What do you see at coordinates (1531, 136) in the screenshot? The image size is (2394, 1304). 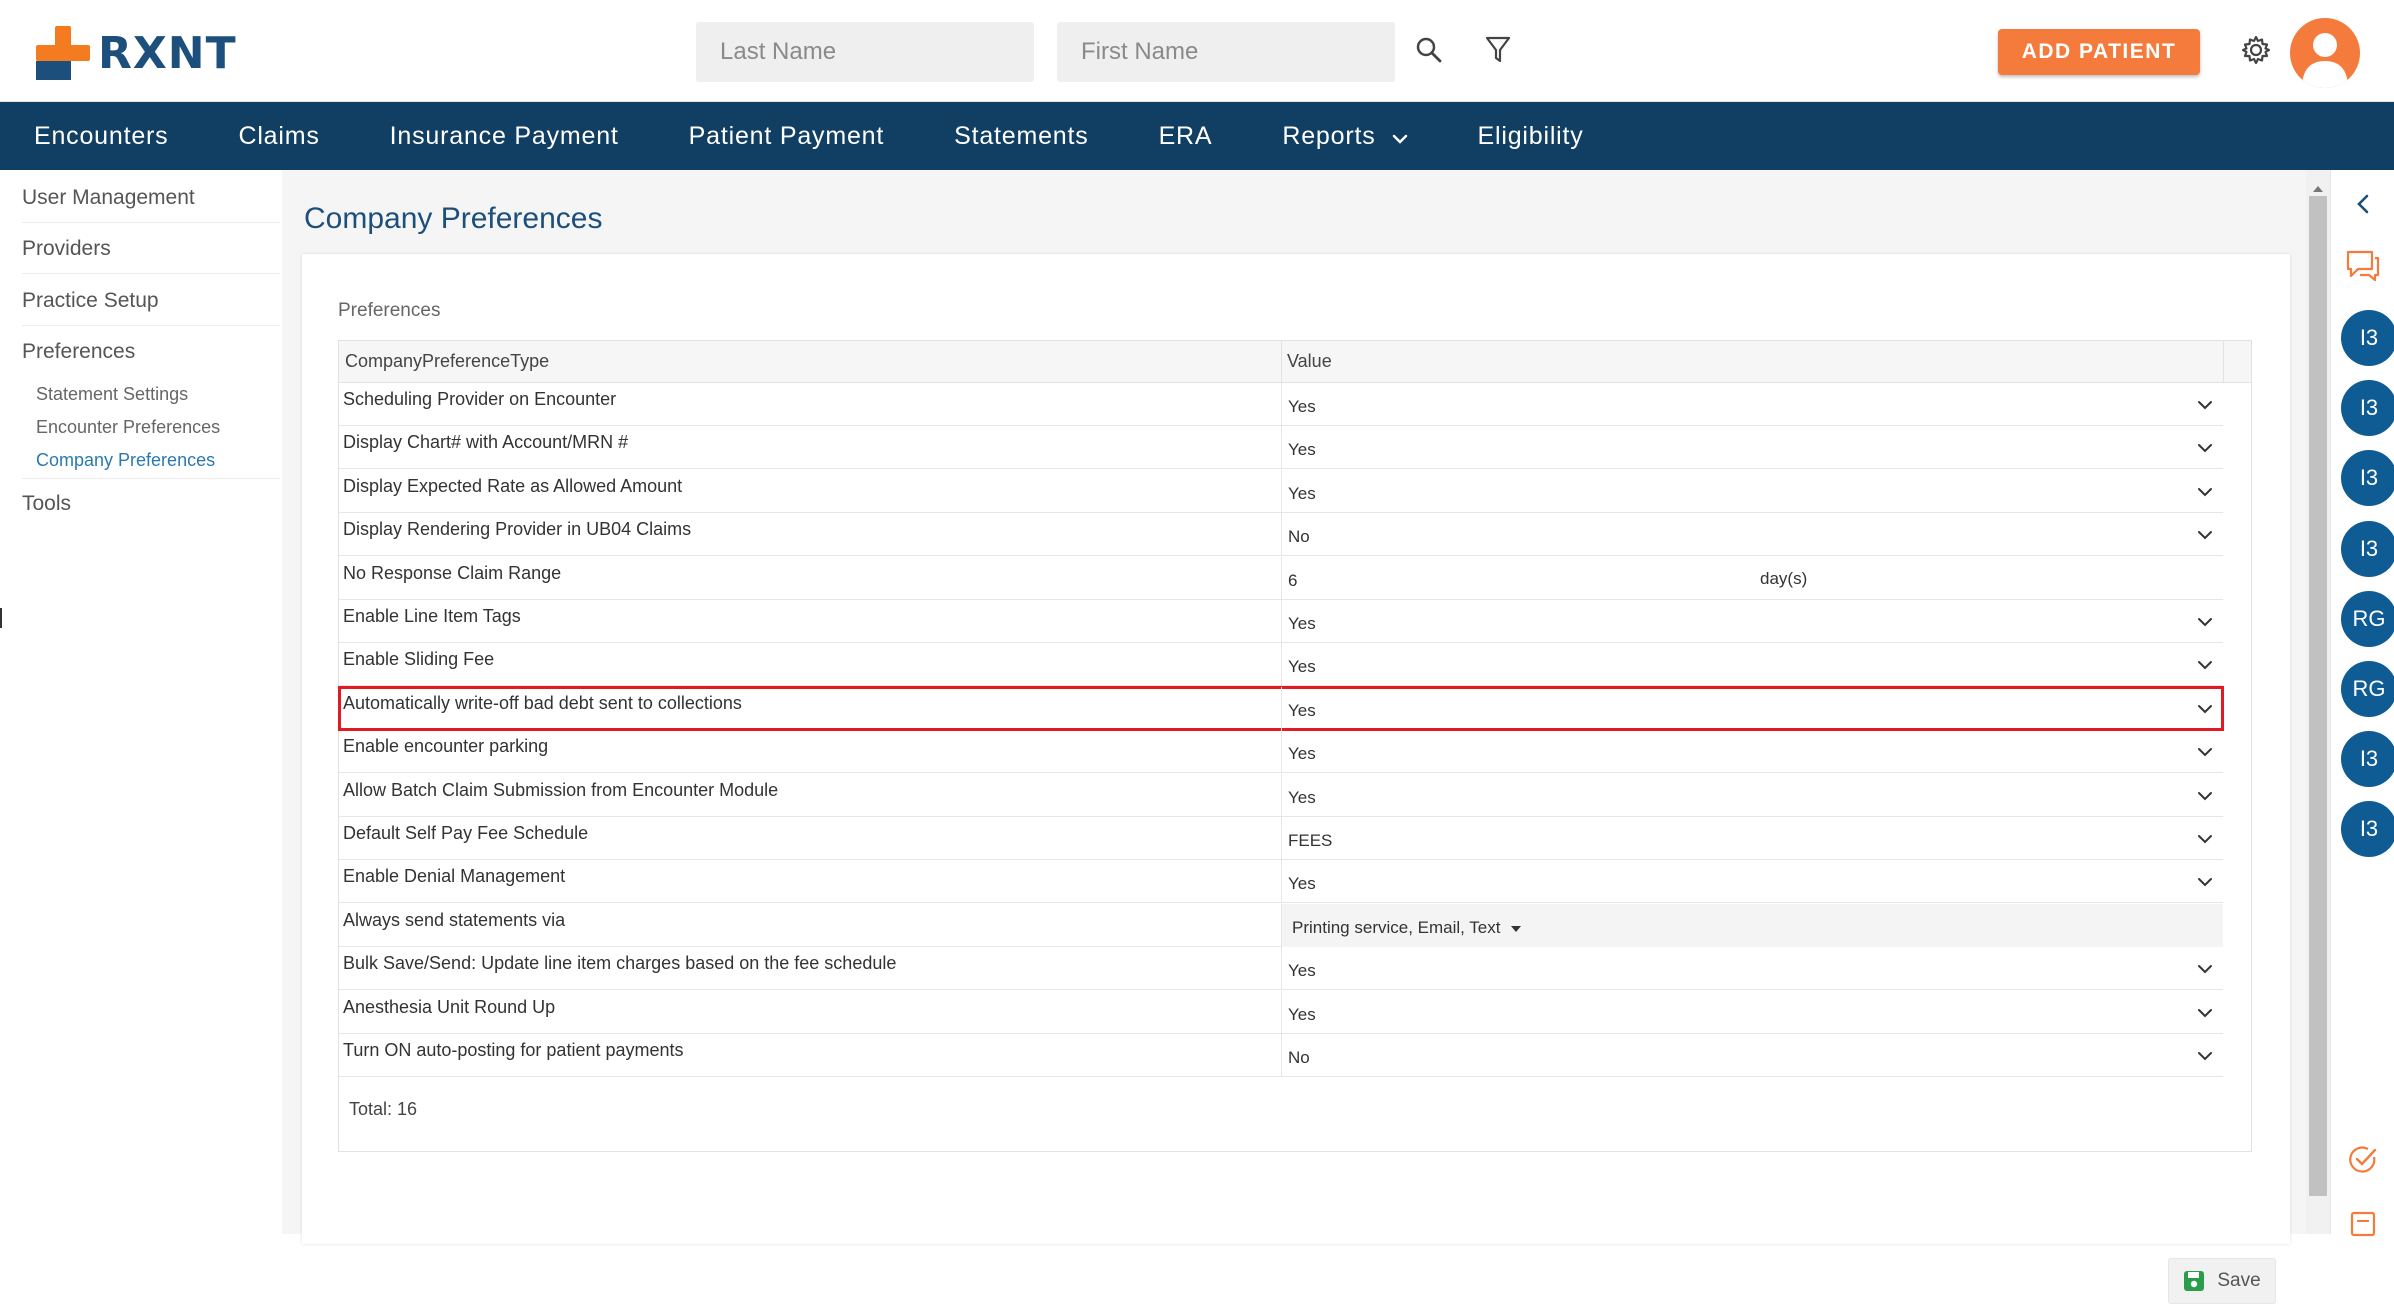 I see `nav-eligibility: Eligibility` at bounding box center [1531, 136].